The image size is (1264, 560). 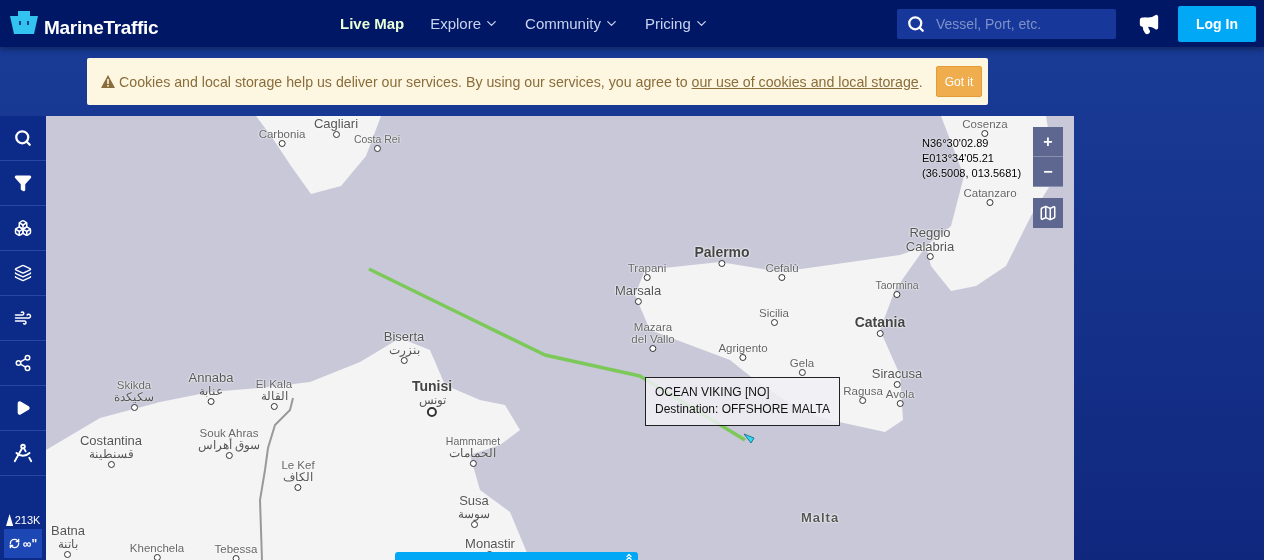 What do you see at coordinates (404, 337) in the screenshot?
I see `place-label: Biserta` at bounding box center [404, 337].